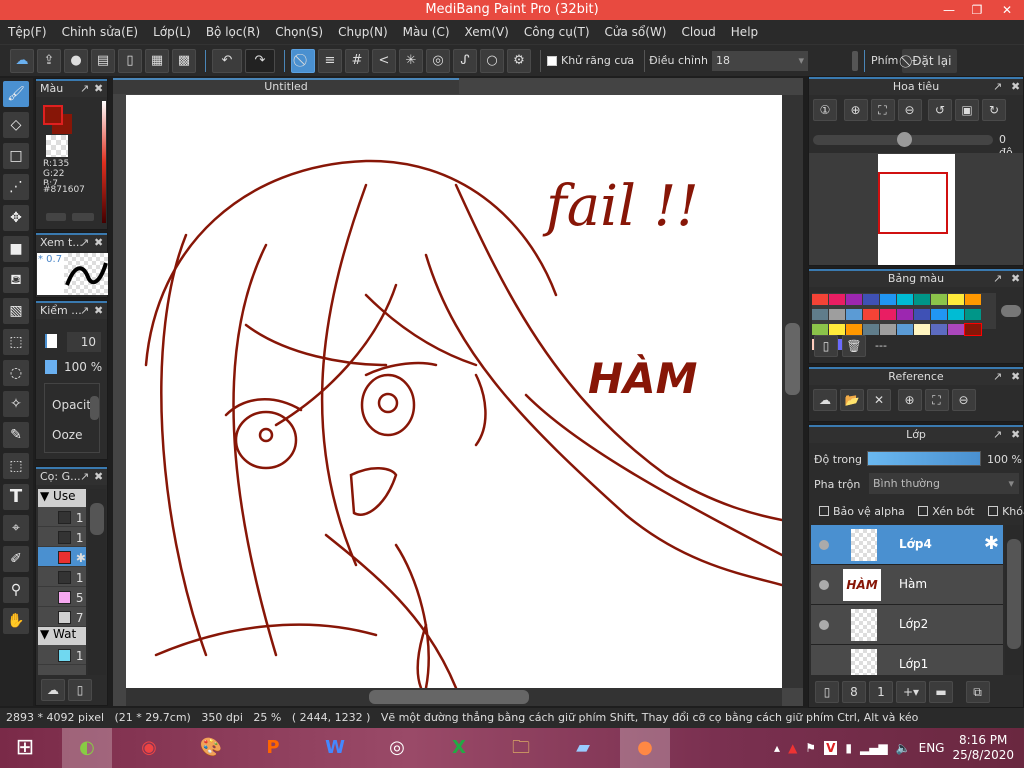 This screenshot has height=768, width=1024. Describe the element at coordinates (16, 435) in the screenshot. I see `select-pen-icon: ✎` at that location.